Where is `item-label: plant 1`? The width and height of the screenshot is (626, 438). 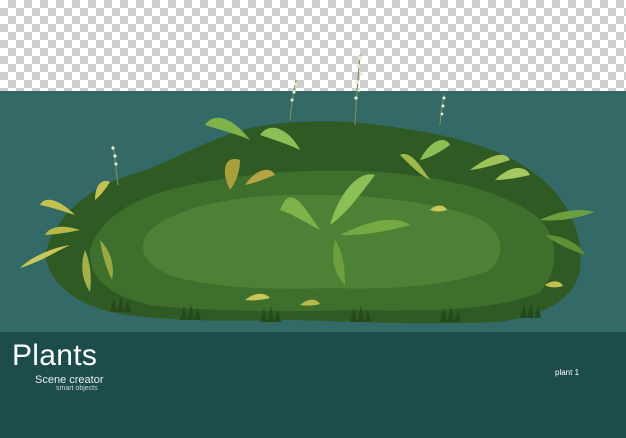 item-label: plant 1 is located at coordinates (567, 372).